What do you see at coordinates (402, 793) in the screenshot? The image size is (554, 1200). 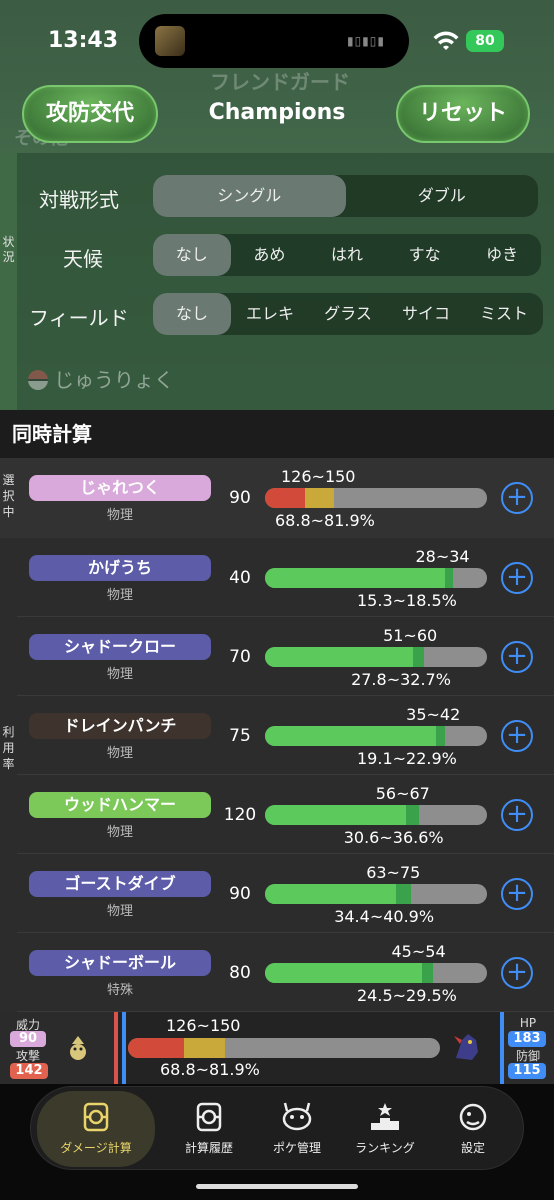 I see `damage-range: 56~67` at bounding box center [402, 793].